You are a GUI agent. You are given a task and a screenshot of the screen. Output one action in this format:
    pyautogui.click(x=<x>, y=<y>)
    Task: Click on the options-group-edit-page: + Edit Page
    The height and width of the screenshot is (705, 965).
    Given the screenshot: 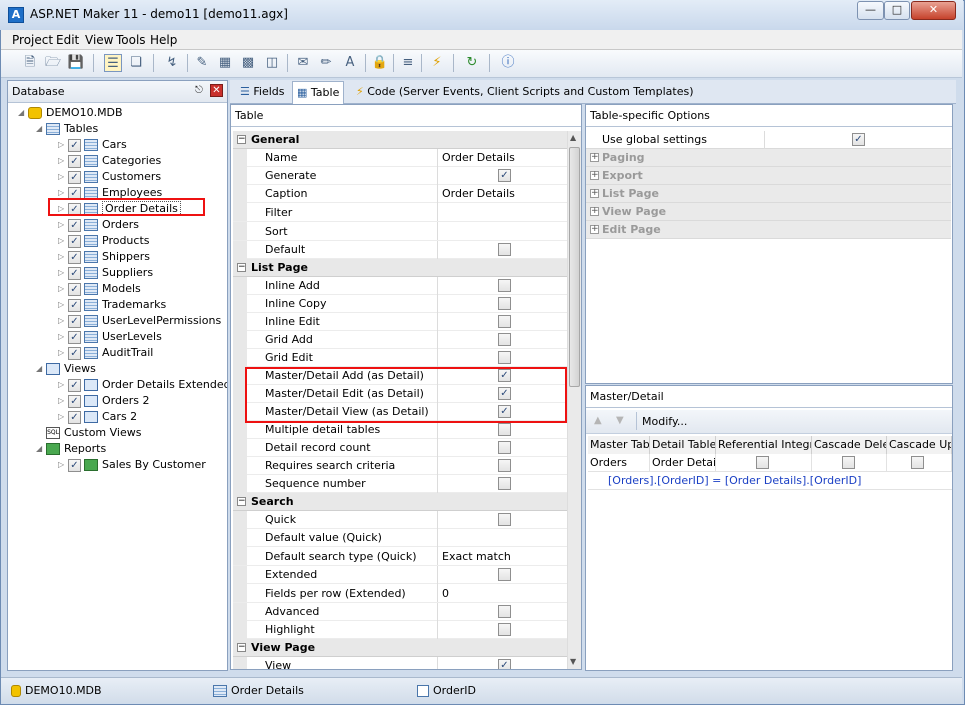 What is the action you would take?
    pyautogui.click(x=768, y=230)
    